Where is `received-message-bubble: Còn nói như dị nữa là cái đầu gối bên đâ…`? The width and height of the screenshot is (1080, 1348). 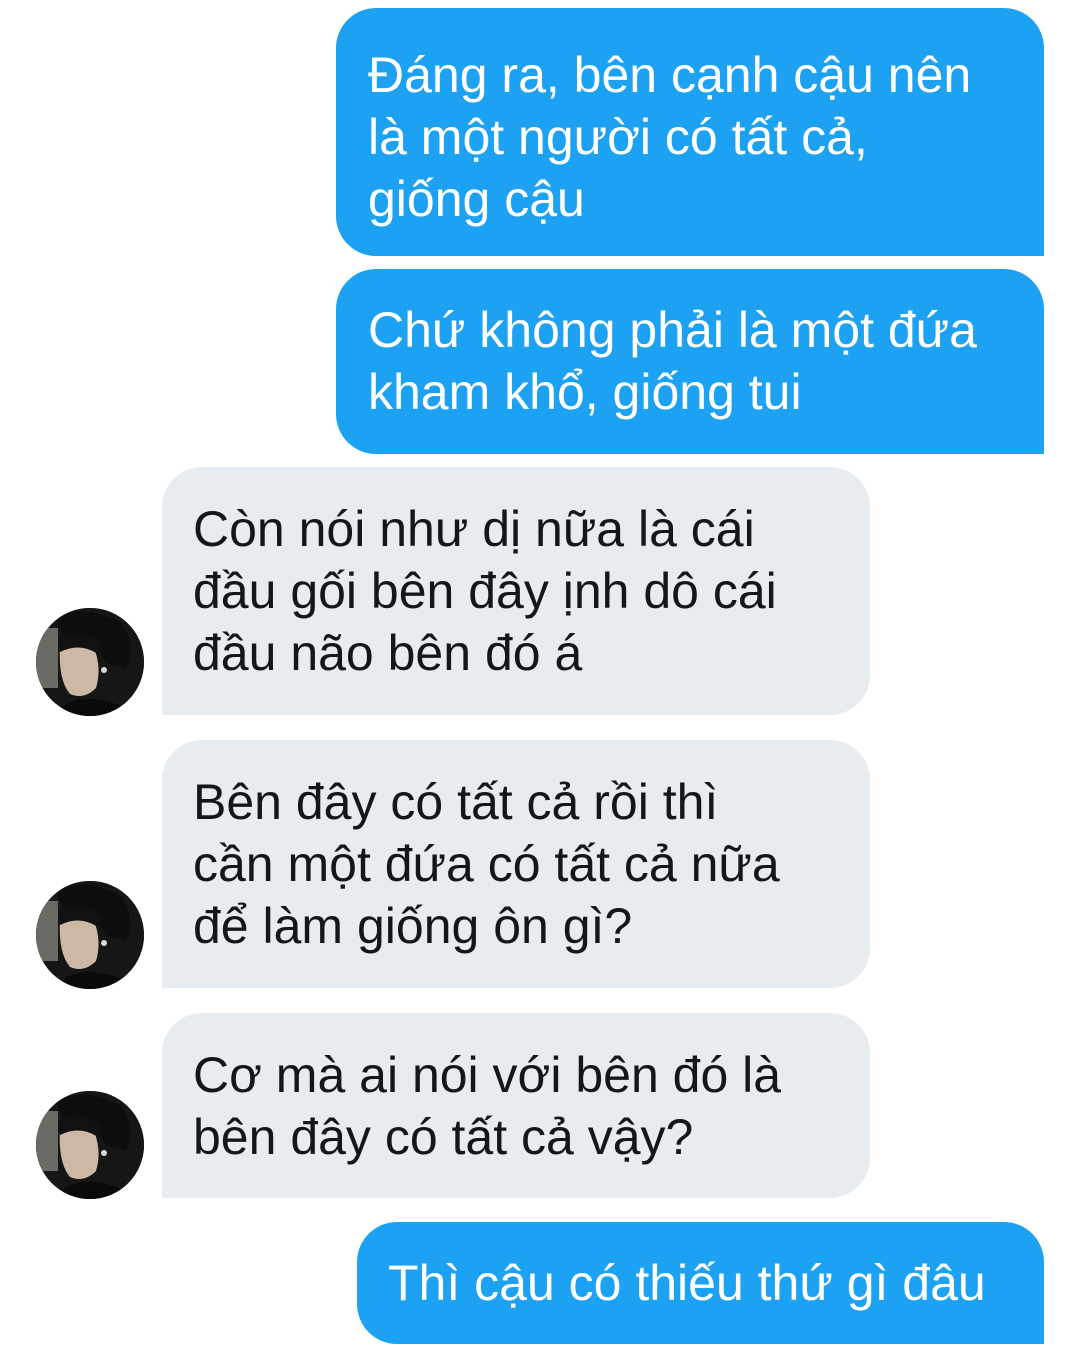
received-message-bubble: Còn nói như dị nữa là cái đầu gối bên đâ… is located at coordinates (516, 591).